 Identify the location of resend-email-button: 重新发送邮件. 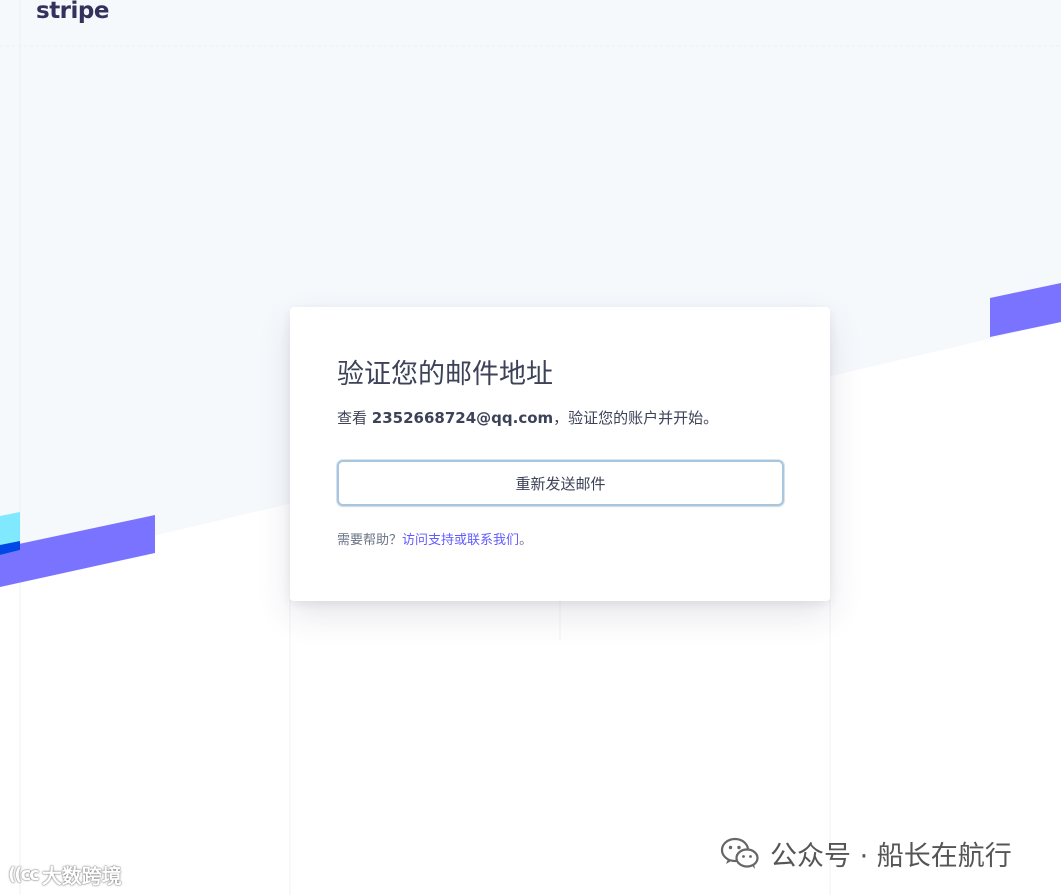
(560, 483).